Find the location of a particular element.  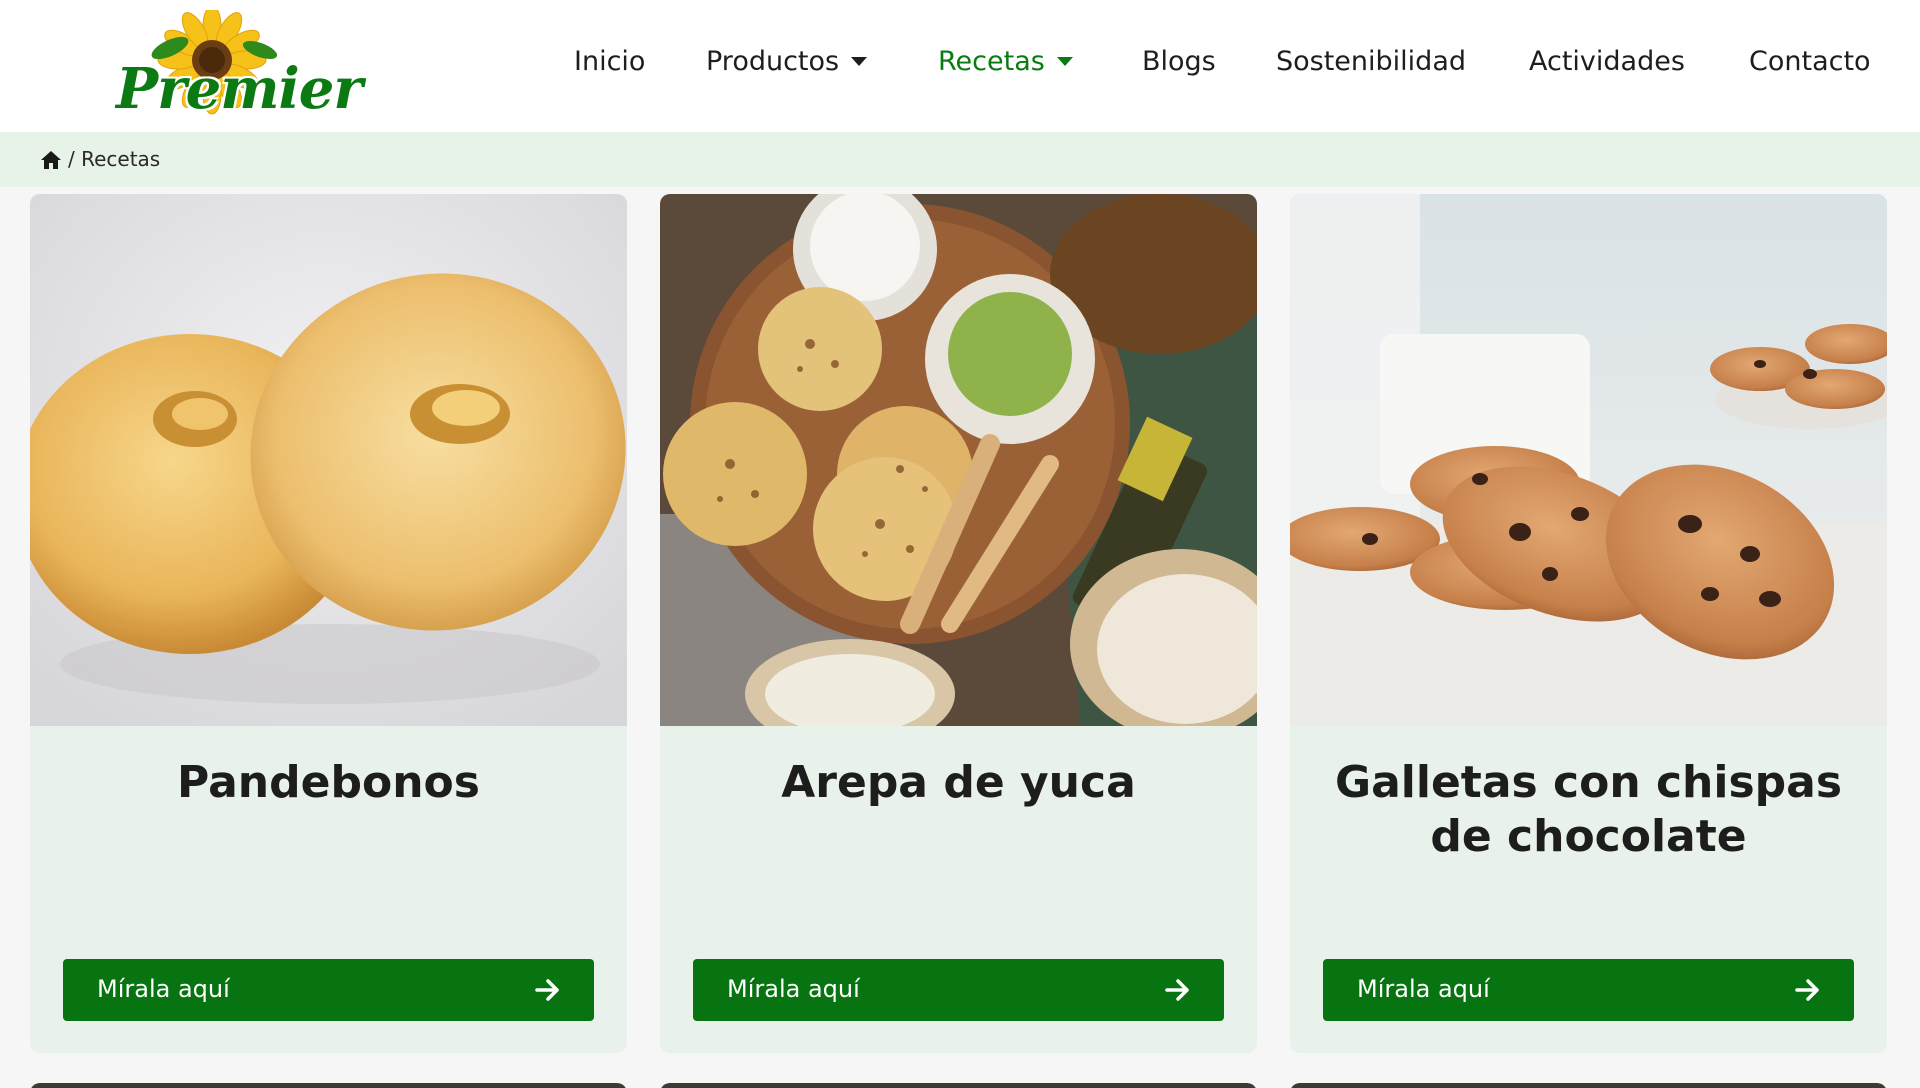

nav-item-recetas: Recetas is located at coordinates (1005, 61).